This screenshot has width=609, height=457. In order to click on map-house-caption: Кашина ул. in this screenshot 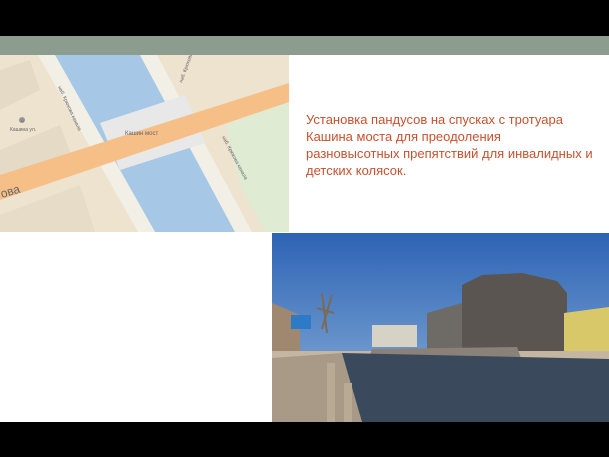, I will do `click(23, 130)`.